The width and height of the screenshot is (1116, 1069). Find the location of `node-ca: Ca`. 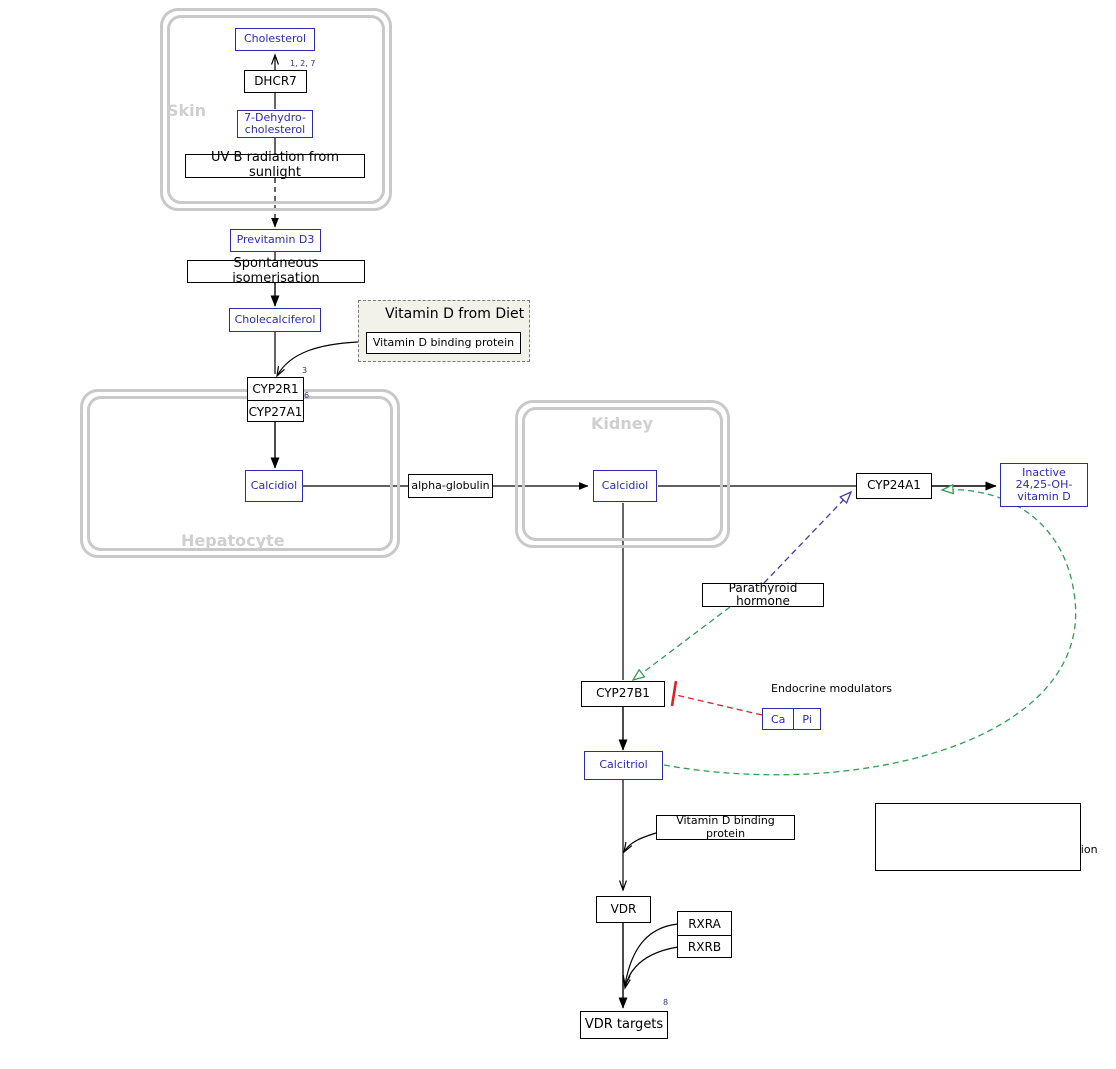

node-ca: Ca is located at coordinates (778, 719).